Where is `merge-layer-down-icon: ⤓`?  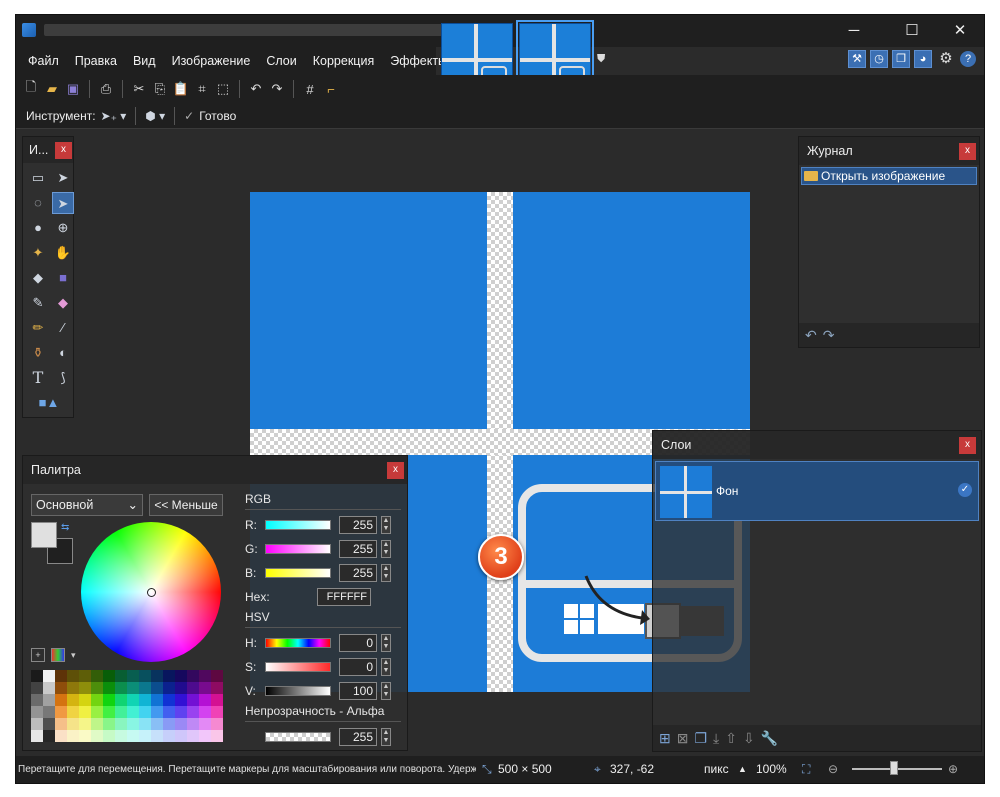 merge-layer-down-icon: ⤓ is located at coordinates (716, 738).